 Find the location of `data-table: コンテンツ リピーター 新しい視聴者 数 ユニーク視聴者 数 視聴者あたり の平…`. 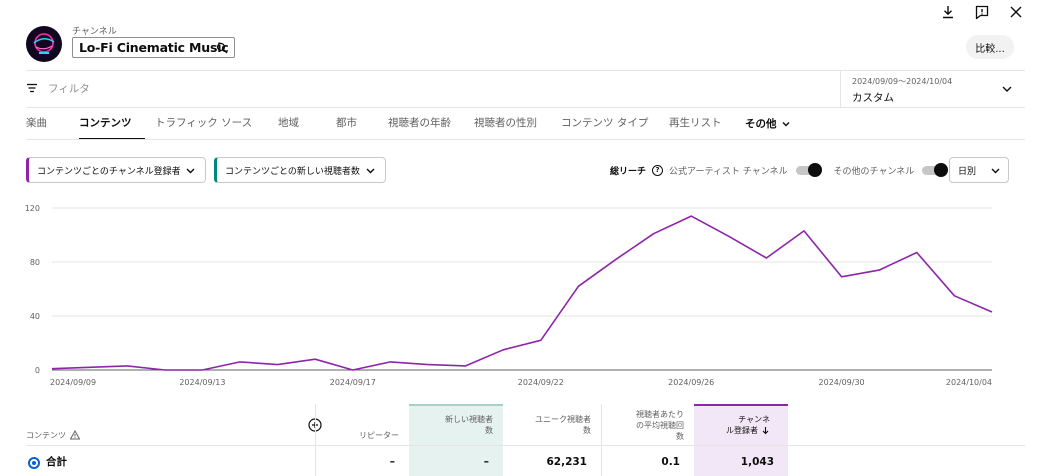

data-table: コンテンツ リピーター 新しい視聴者 数 ユニーク視聴者 数 視聴者あたり の平… is located at coordinates (525, 440).